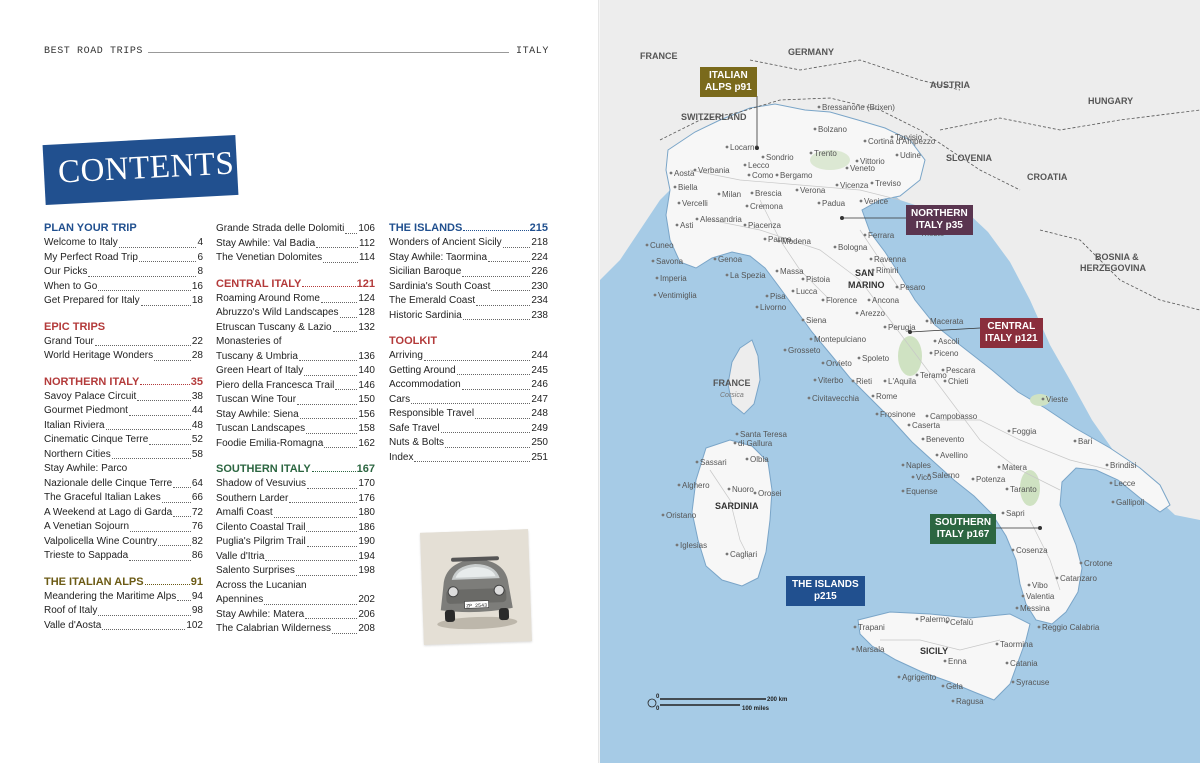 This screenshot has width=1200, height=763. What do you see at coordinates (123, 411) in the screenshot?
I see `toc-entry-gourmet-piedmont: Gourmet Piedmont 44` at bounding box center [123, 411].